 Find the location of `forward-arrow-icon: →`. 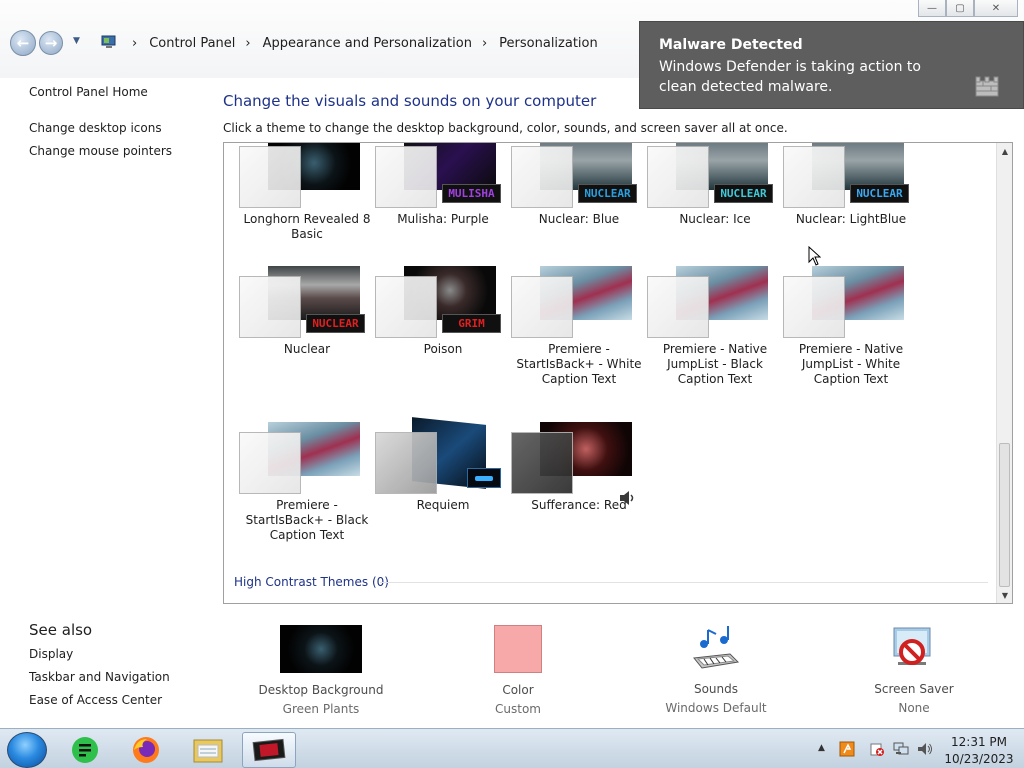

forward-arrow-icon: → is located at coordinates (51, 43).